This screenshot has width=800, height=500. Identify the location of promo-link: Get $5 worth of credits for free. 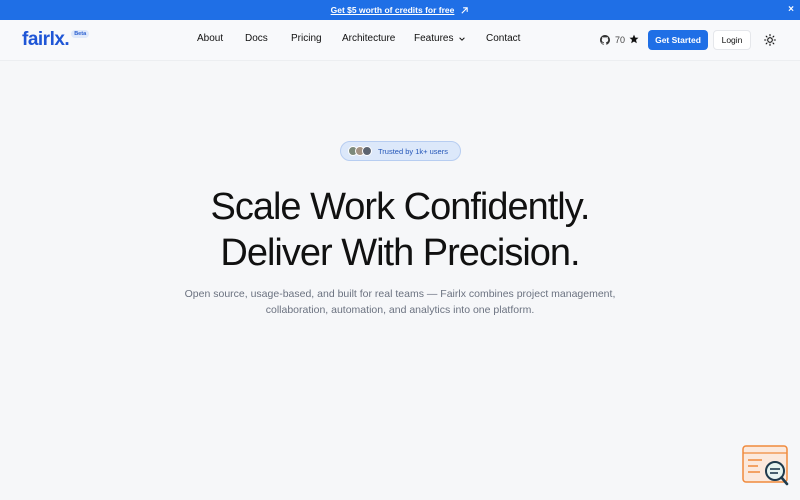
(400, 10).